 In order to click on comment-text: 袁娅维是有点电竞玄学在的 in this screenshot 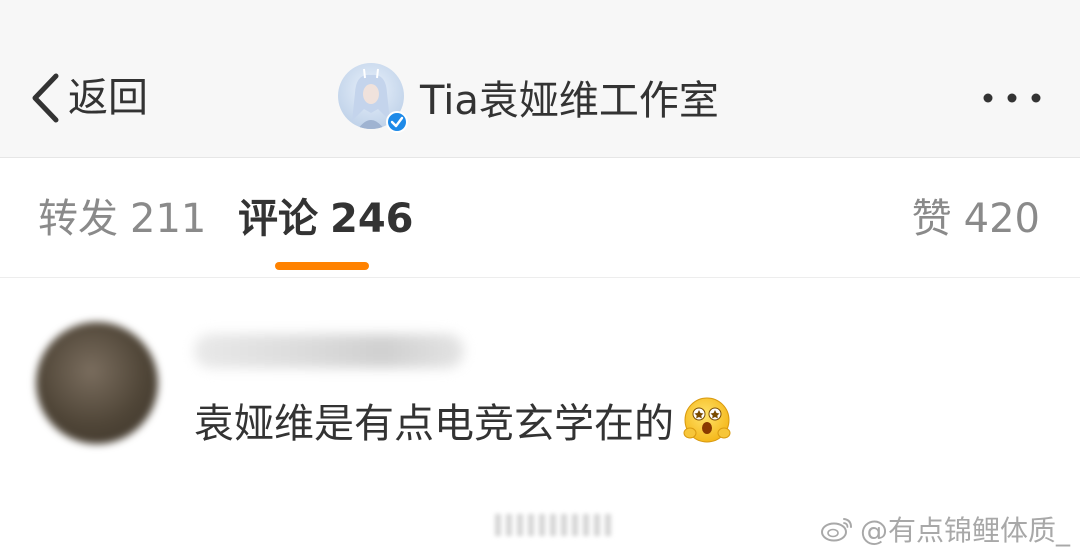, I will do `click(434, 424)`.